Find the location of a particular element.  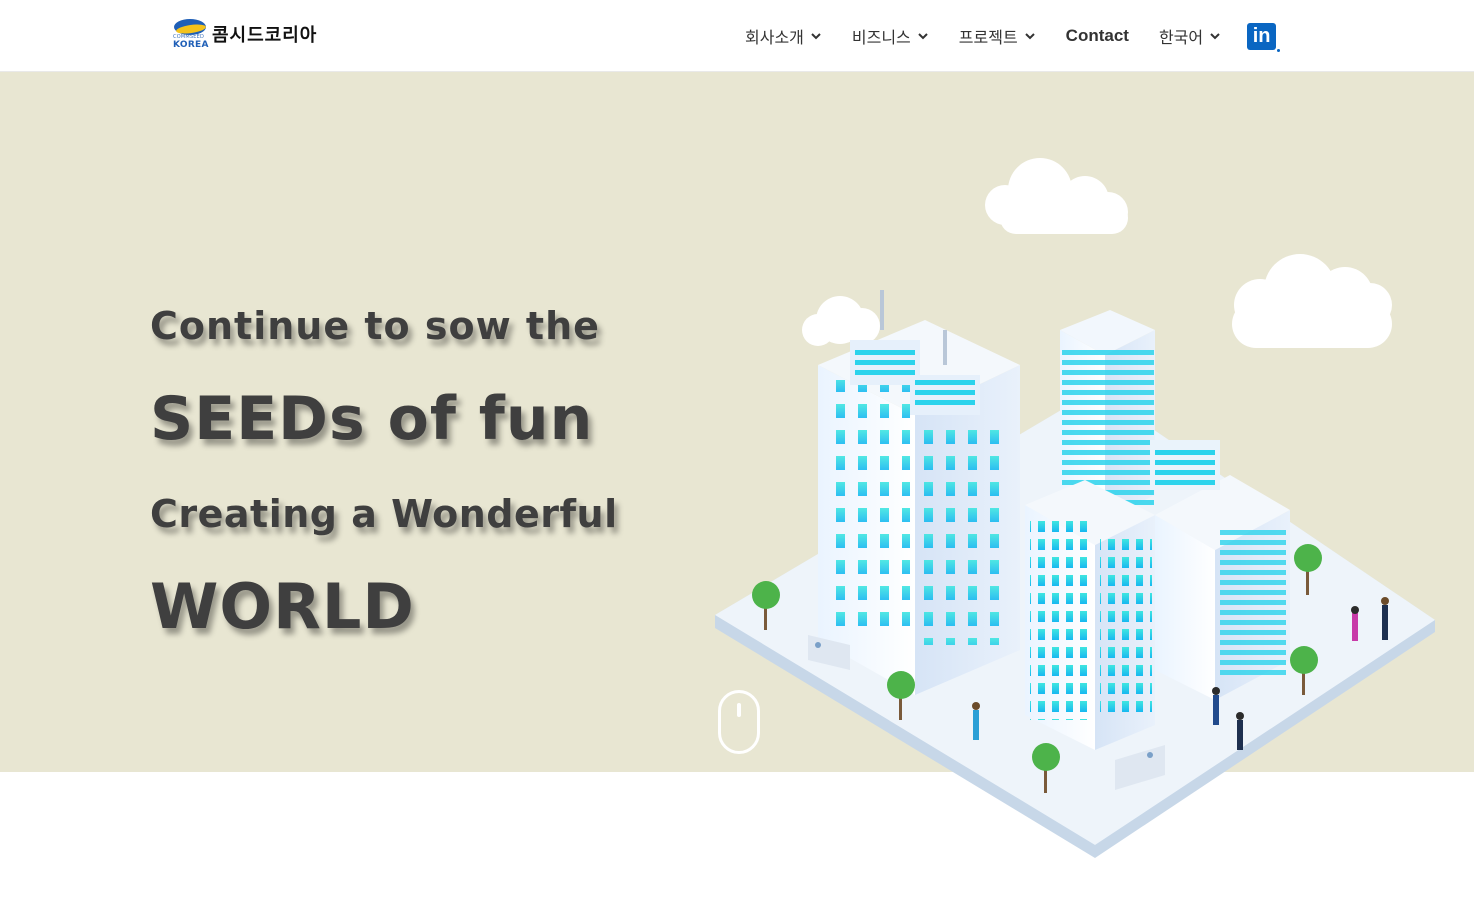

linkedin-icon: in is located at coordinates (1264, 37).